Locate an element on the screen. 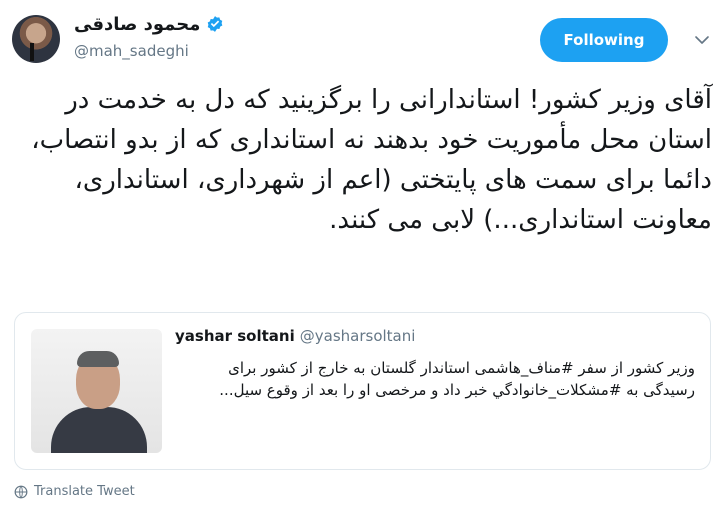  quoted-tweet-header: yashar soltani @yasharsoltani is located at coordinates (295, 336).